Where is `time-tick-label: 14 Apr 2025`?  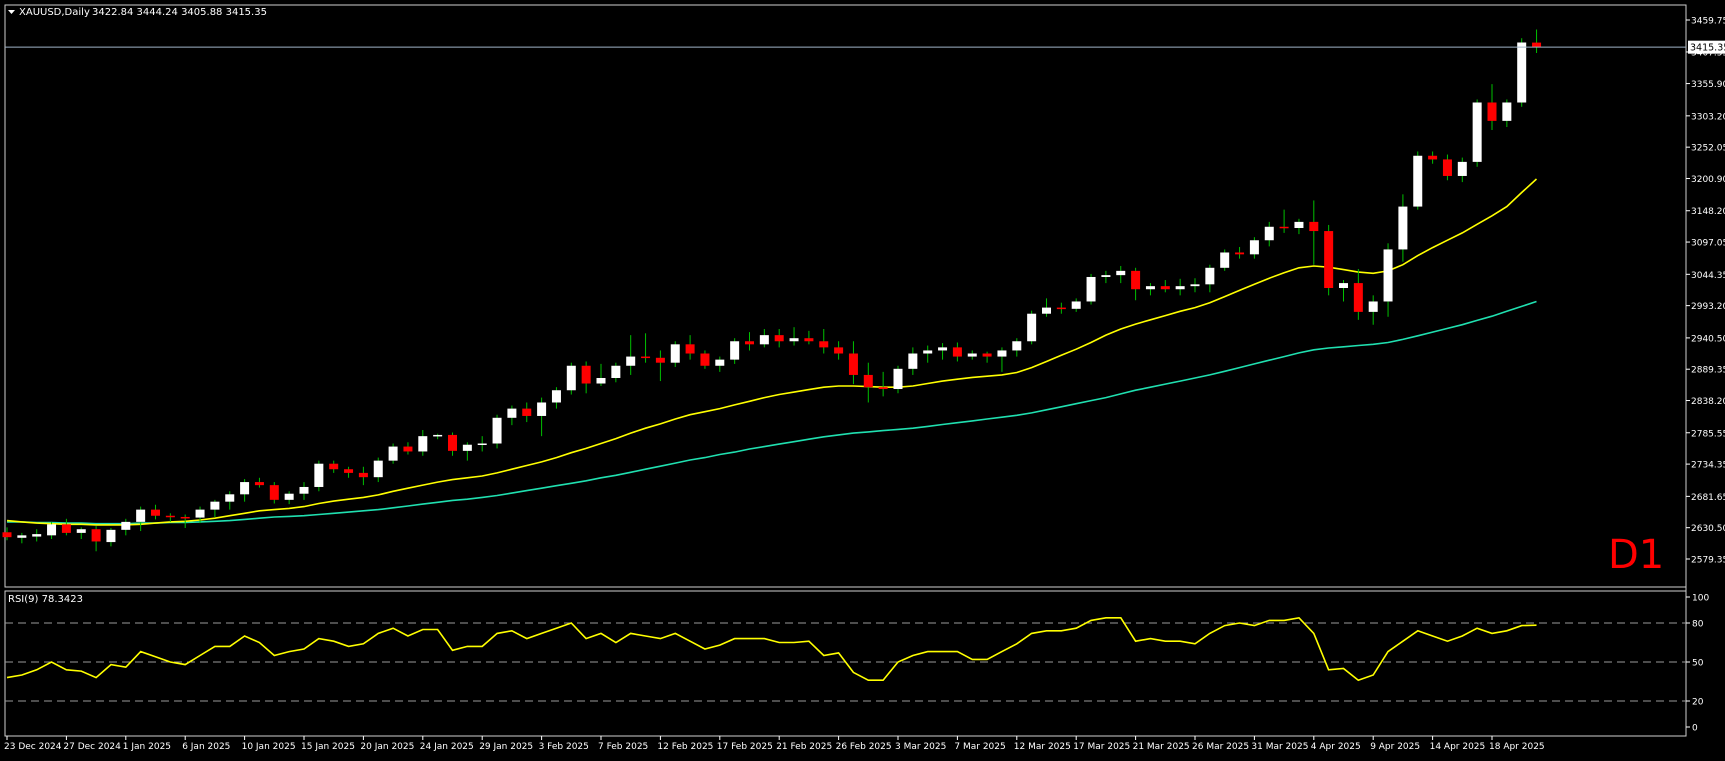 time-tick-label: 14 Apr 2025 is located at coordinates (1458, 747).